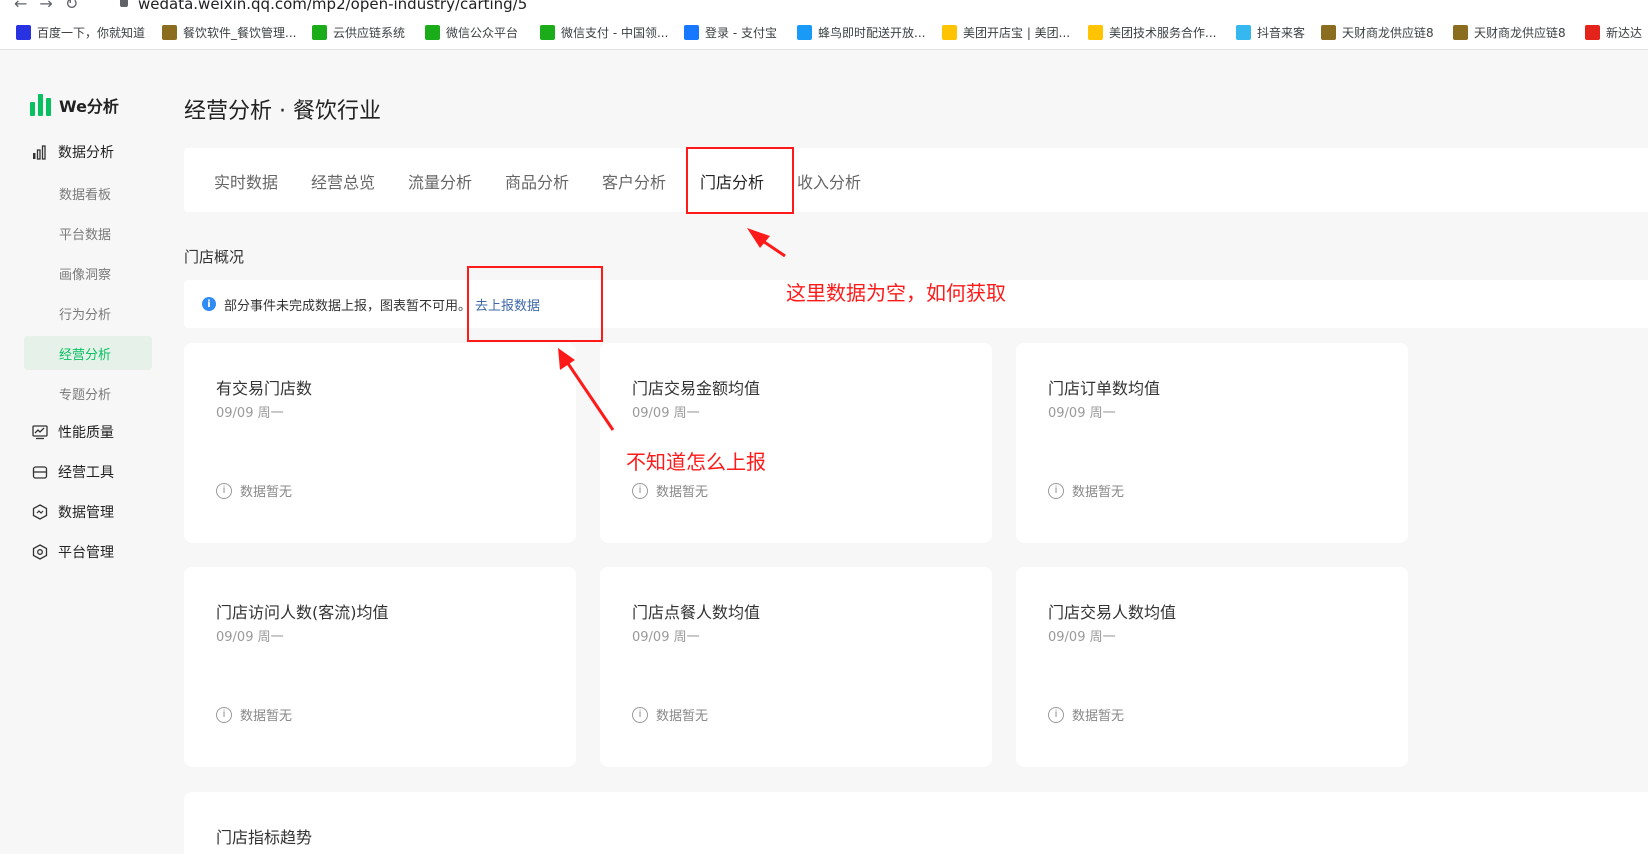  I want to click on bar-chart-icon, so click(40, 152).